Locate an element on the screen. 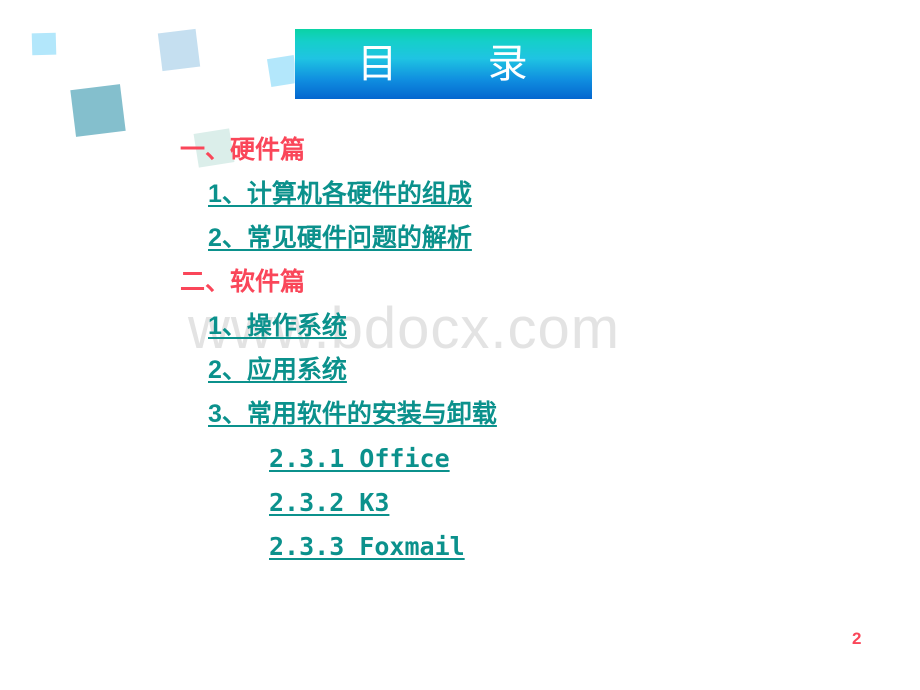 The height and width of the screenshot is (690, 920). toc-item-label: 2、应用系统 is located at coordinates (277, 370).